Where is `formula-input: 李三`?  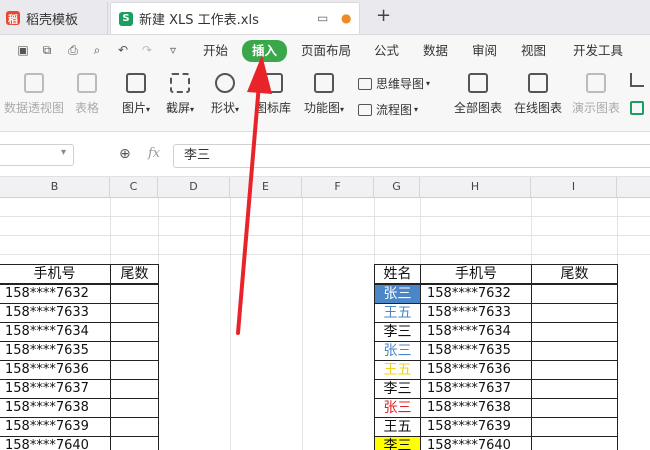
formula-input: 李三 is located at coordinates (411, 156).